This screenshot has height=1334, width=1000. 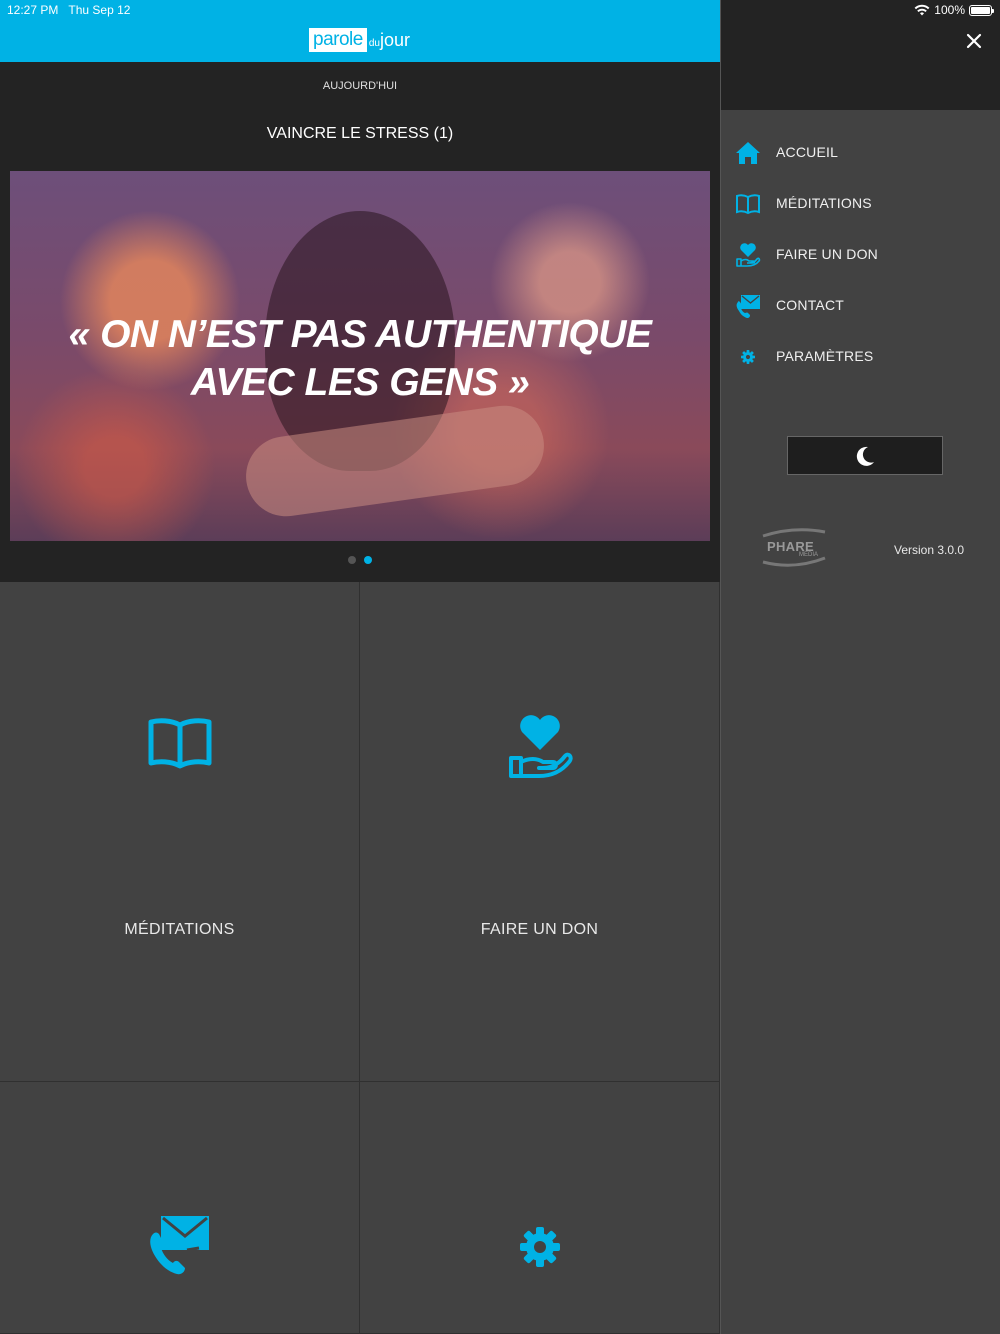 What do you see at coordinates (368, 560) in the screenshot?
I see `carousel-dot-active` at bounding box center [368, 560].